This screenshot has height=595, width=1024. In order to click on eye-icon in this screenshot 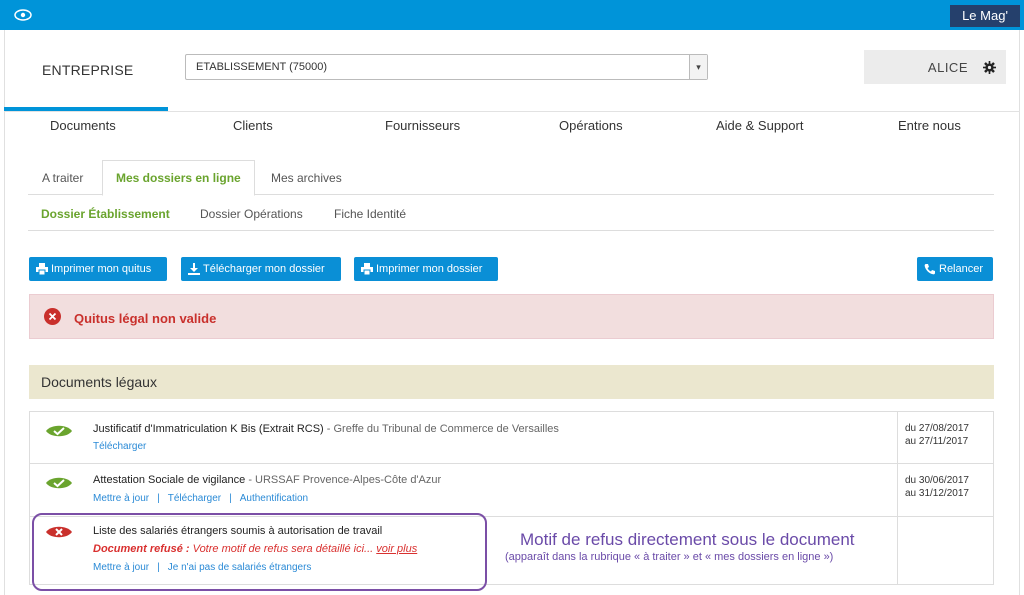, I will do `click(23, 15)`.